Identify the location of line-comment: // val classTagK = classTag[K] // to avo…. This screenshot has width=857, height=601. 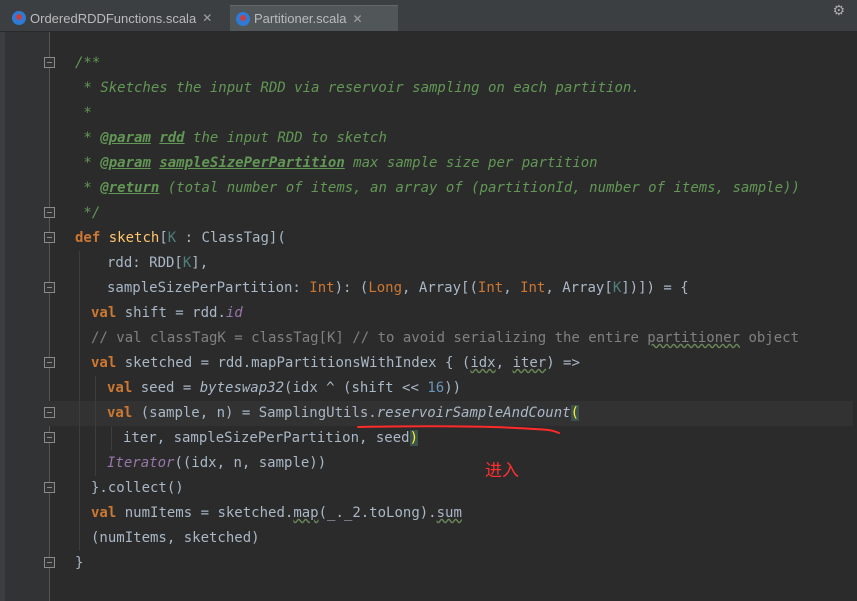
(369, 338).